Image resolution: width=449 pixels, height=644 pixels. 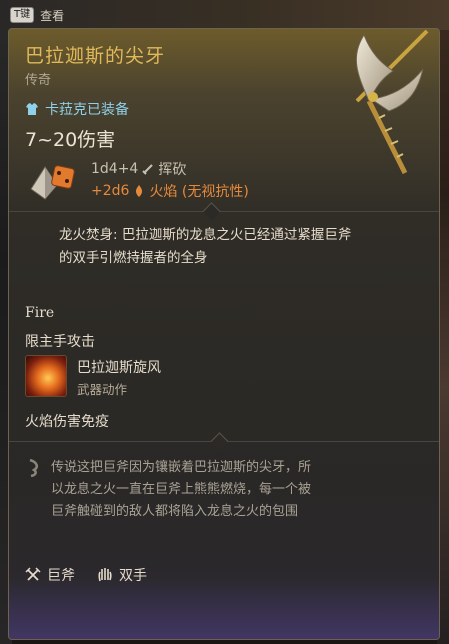 I want to click on shirt-icon, so click(x=32, y=109).